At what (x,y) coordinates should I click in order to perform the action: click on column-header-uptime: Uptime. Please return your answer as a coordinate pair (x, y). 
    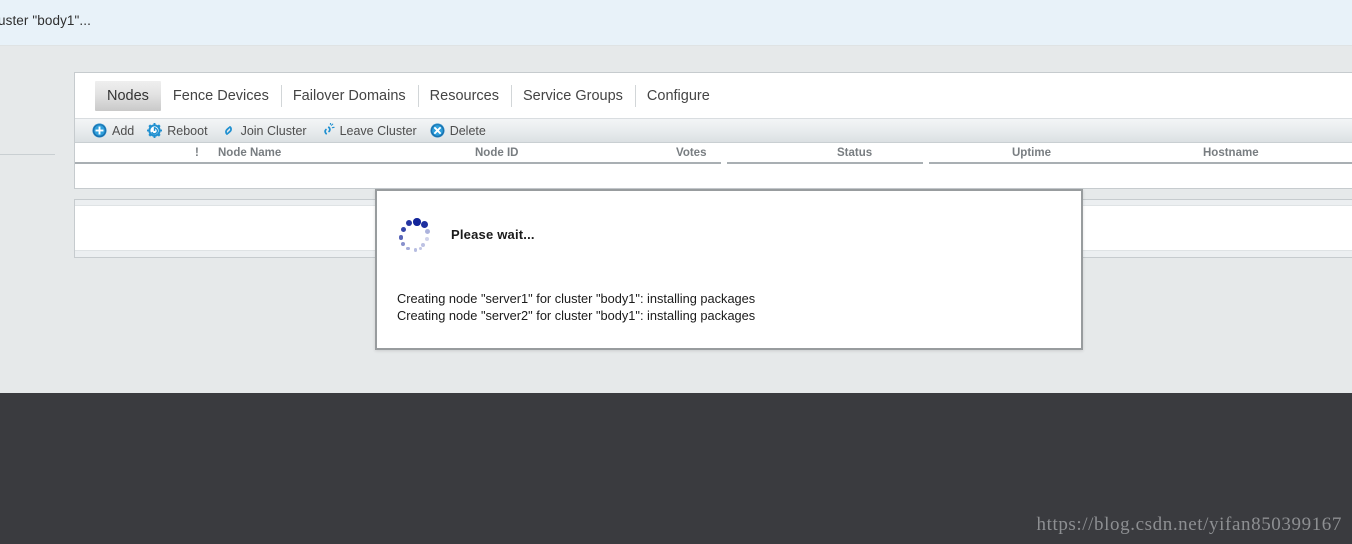
    Looking at the image, I should click on (1031, 153).